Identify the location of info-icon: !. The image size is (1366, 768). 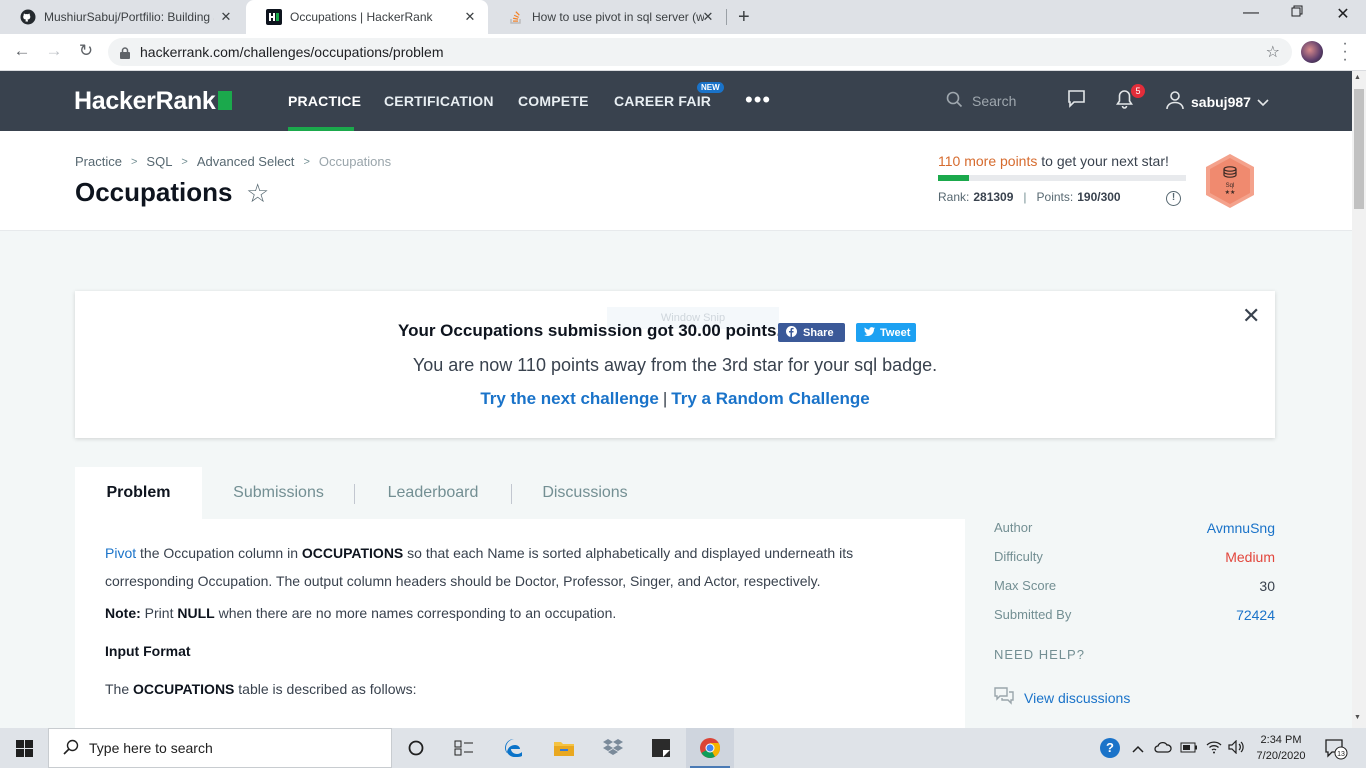
(1173, 198).